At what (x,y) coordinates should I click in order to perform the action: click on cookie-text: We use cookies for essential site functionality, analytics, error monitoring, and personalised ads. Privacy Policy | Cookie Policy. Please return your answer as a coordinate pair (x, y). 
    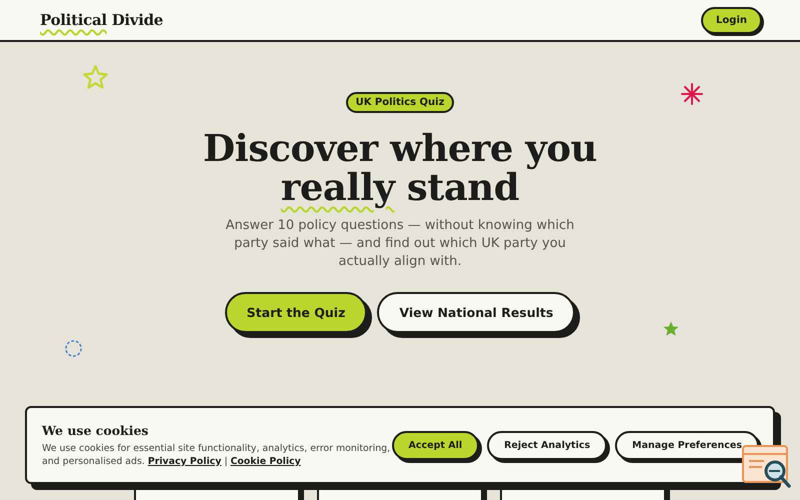
    Looking at the image, I should click on (217, 455).